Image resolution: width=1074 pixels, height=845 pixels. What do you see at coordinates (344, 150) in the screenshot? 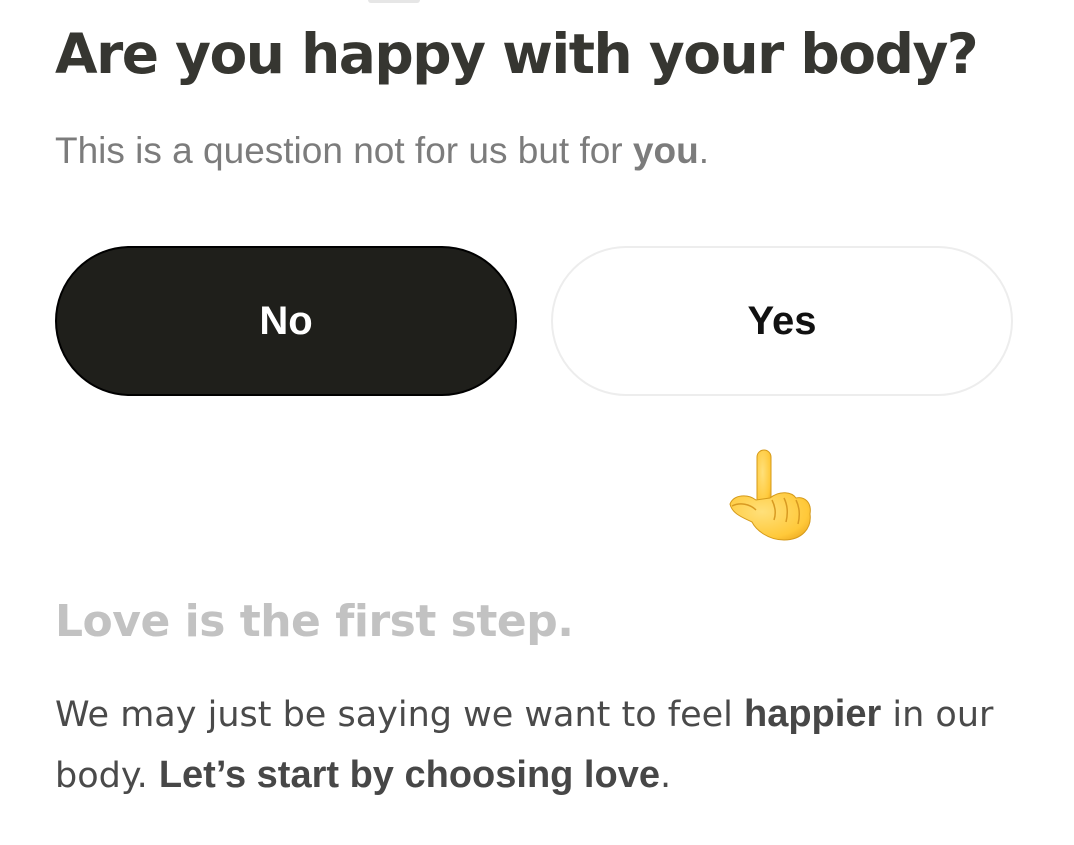
I see `subtitle-text: This is a question not for us but for` at bounding box center [344, 150].